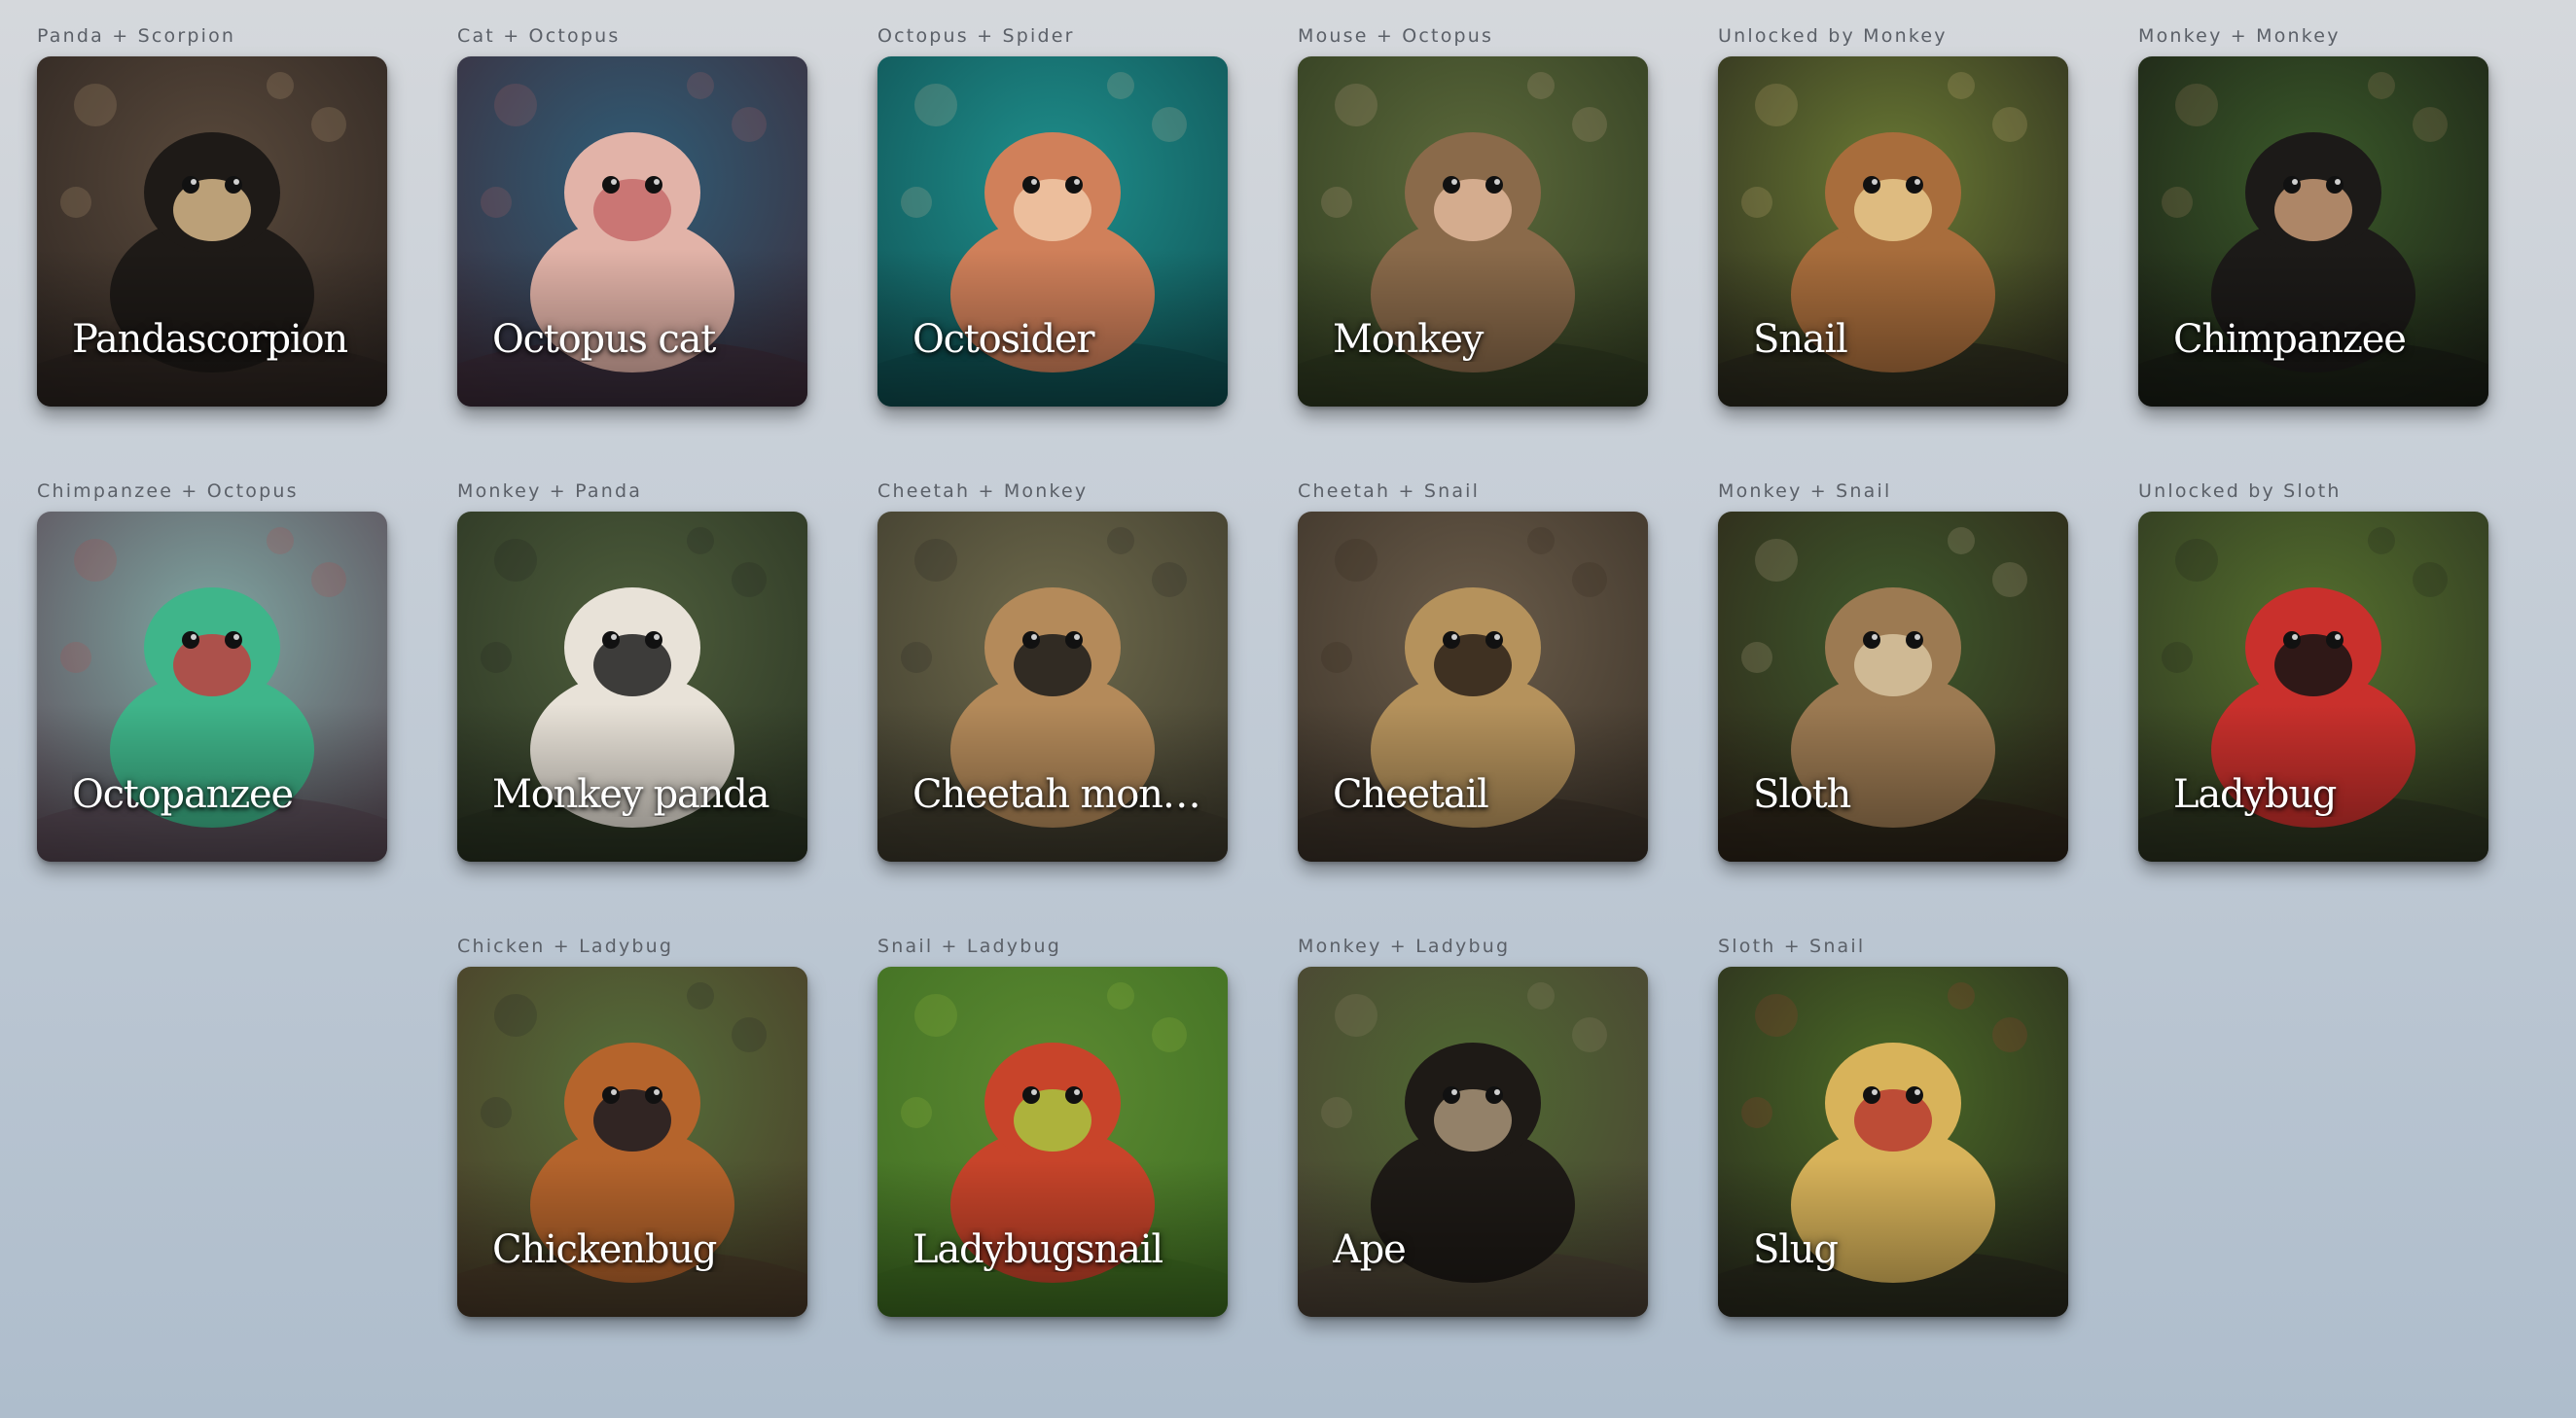  Describe the element at coordinates (212, 687) in the screenshot. I see `creature-card: Octopanzee` at that location.